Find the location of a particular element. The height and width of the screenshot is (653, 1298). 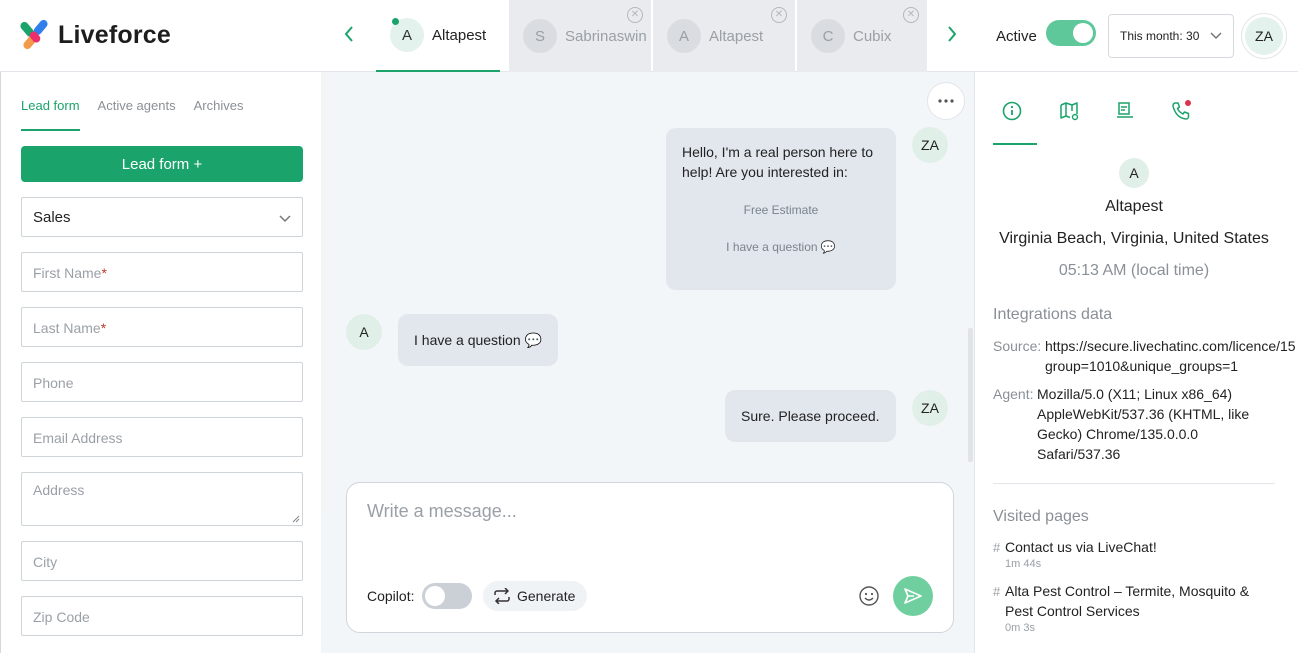

chevron-right-icon is located at coordinates (952, 34).